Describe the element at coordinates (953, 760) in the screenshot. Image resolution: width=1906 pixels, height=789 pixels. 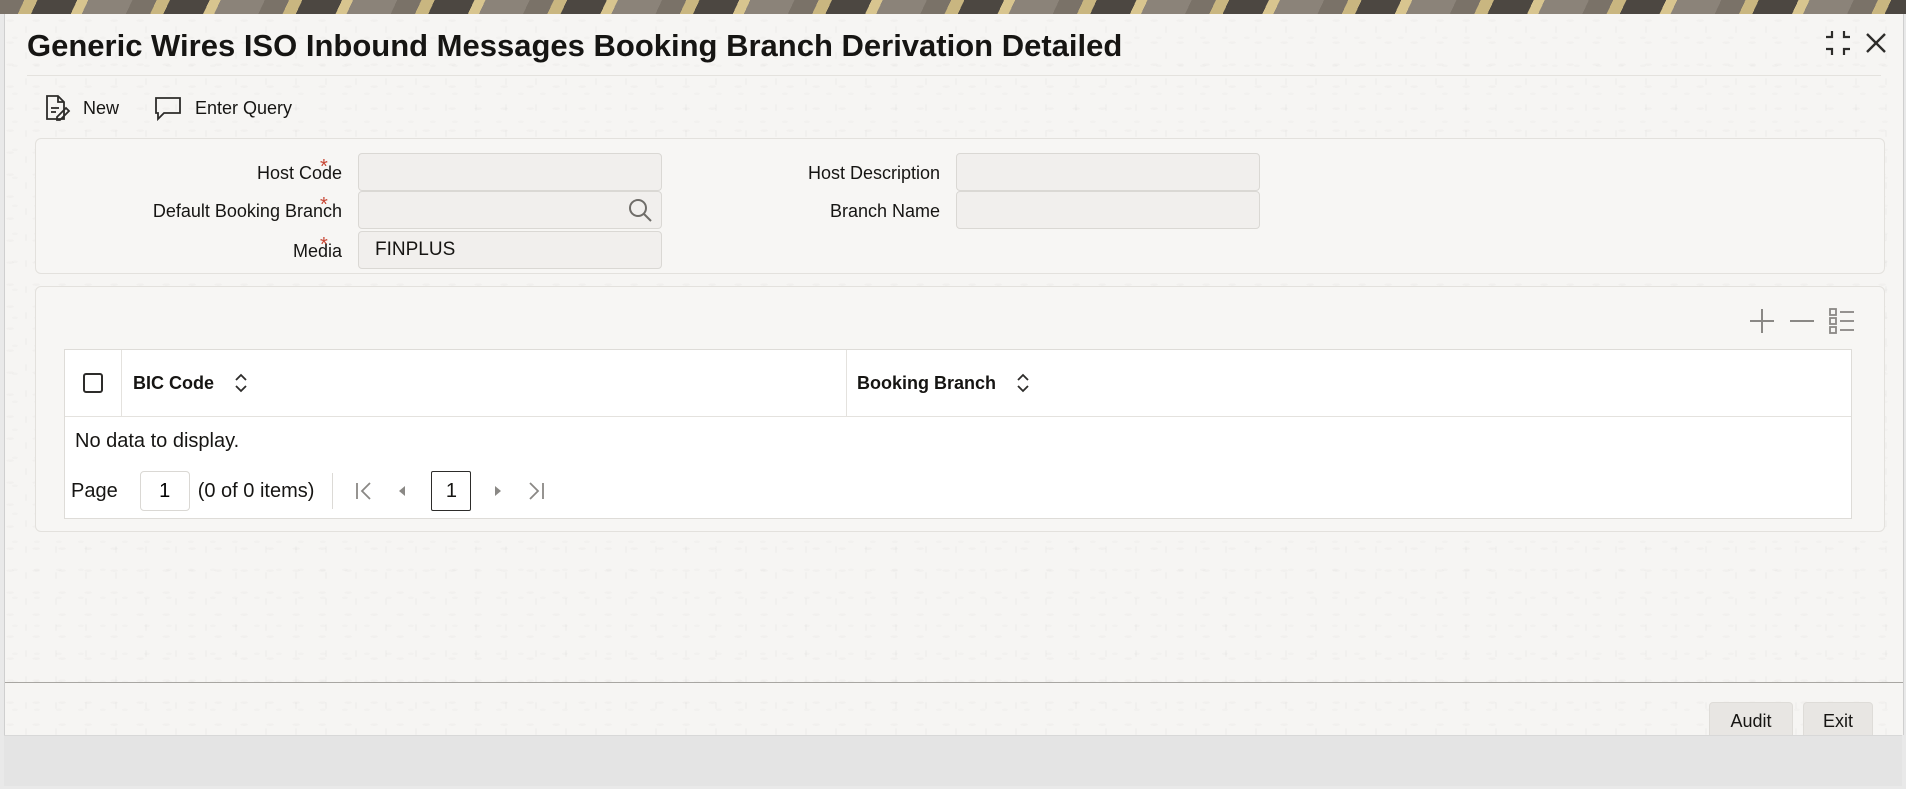
I see `status-area` at that location.